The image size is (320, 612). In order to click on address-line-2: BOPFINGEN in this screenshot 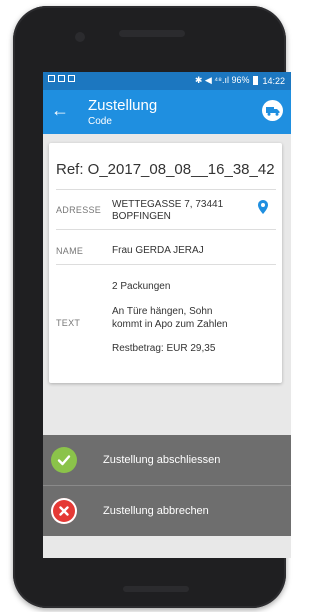, I will do `click(141, 216)`.